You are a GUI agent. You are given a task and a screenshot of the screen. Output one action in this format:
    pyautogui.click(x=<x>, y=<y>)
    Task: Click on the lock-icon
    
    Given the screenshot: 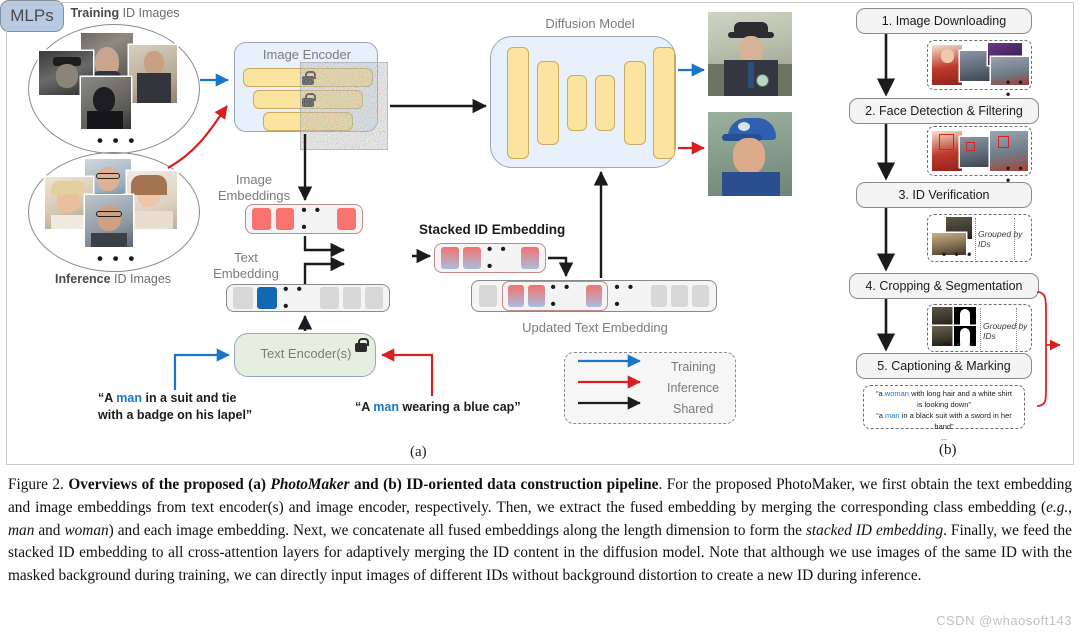 What is the action you would take?
    pyautogui.click(x=362, y=345)
    